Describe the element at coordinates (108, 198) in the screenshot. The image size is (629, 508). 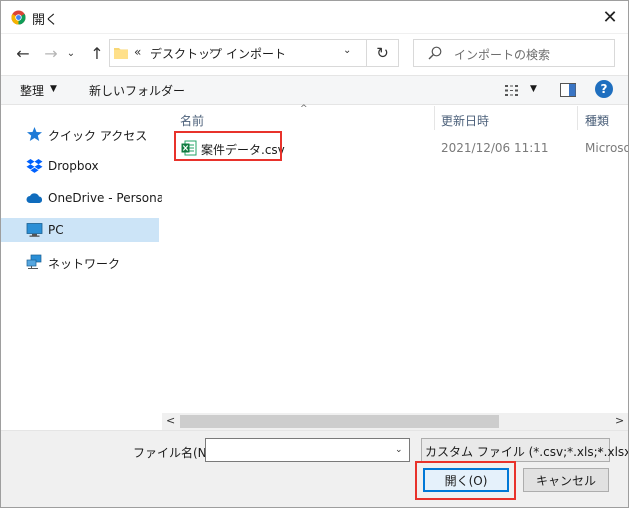
I see `sidebar-item-label: OneDrive - Personal` at that location.